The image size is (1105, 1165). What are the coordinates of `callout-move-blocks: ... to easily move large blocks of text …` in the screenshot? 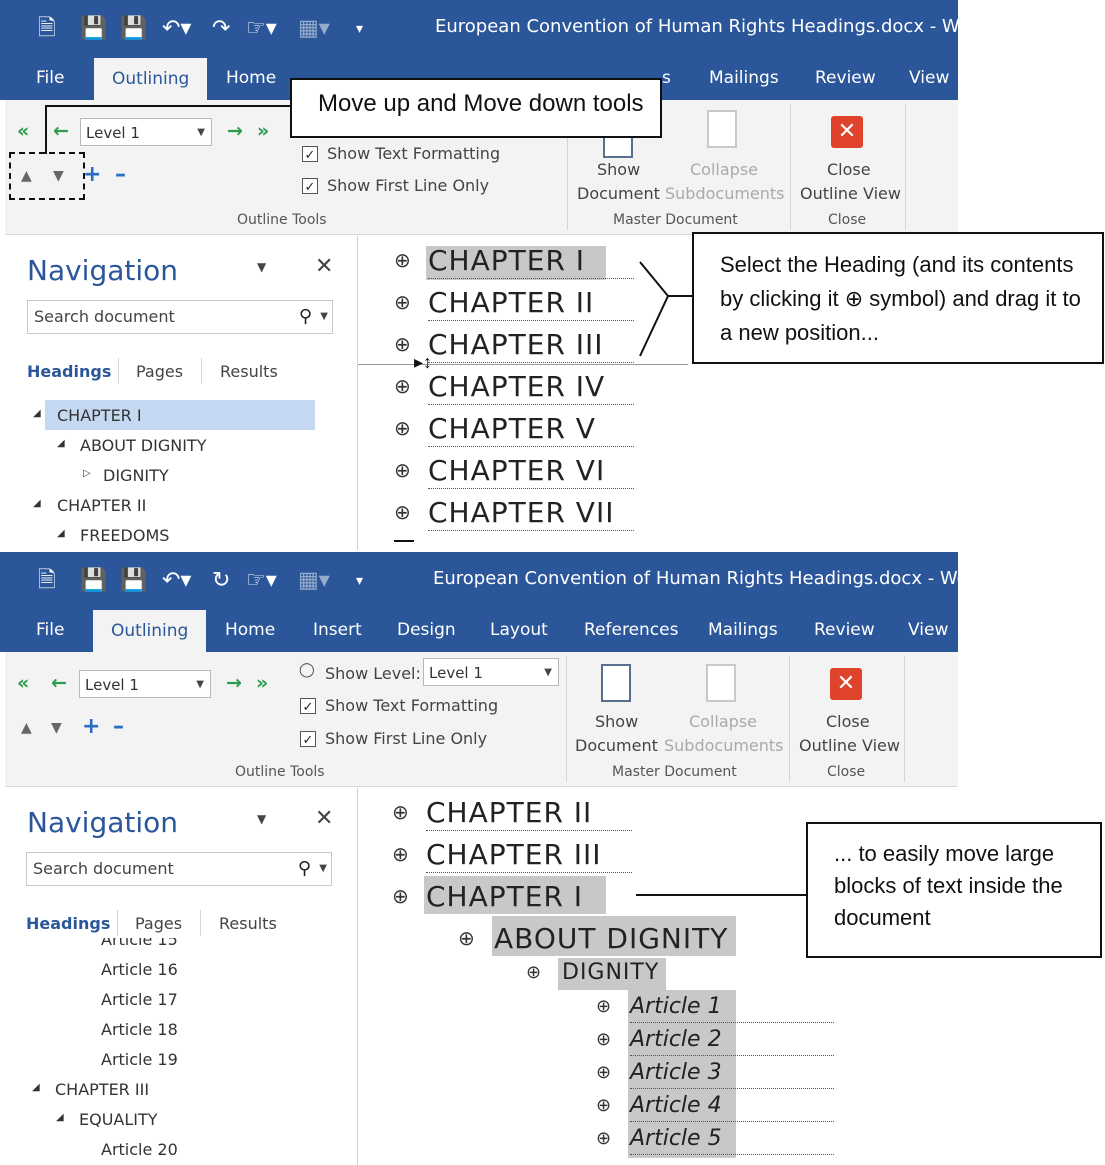 It's located at (954, 890).